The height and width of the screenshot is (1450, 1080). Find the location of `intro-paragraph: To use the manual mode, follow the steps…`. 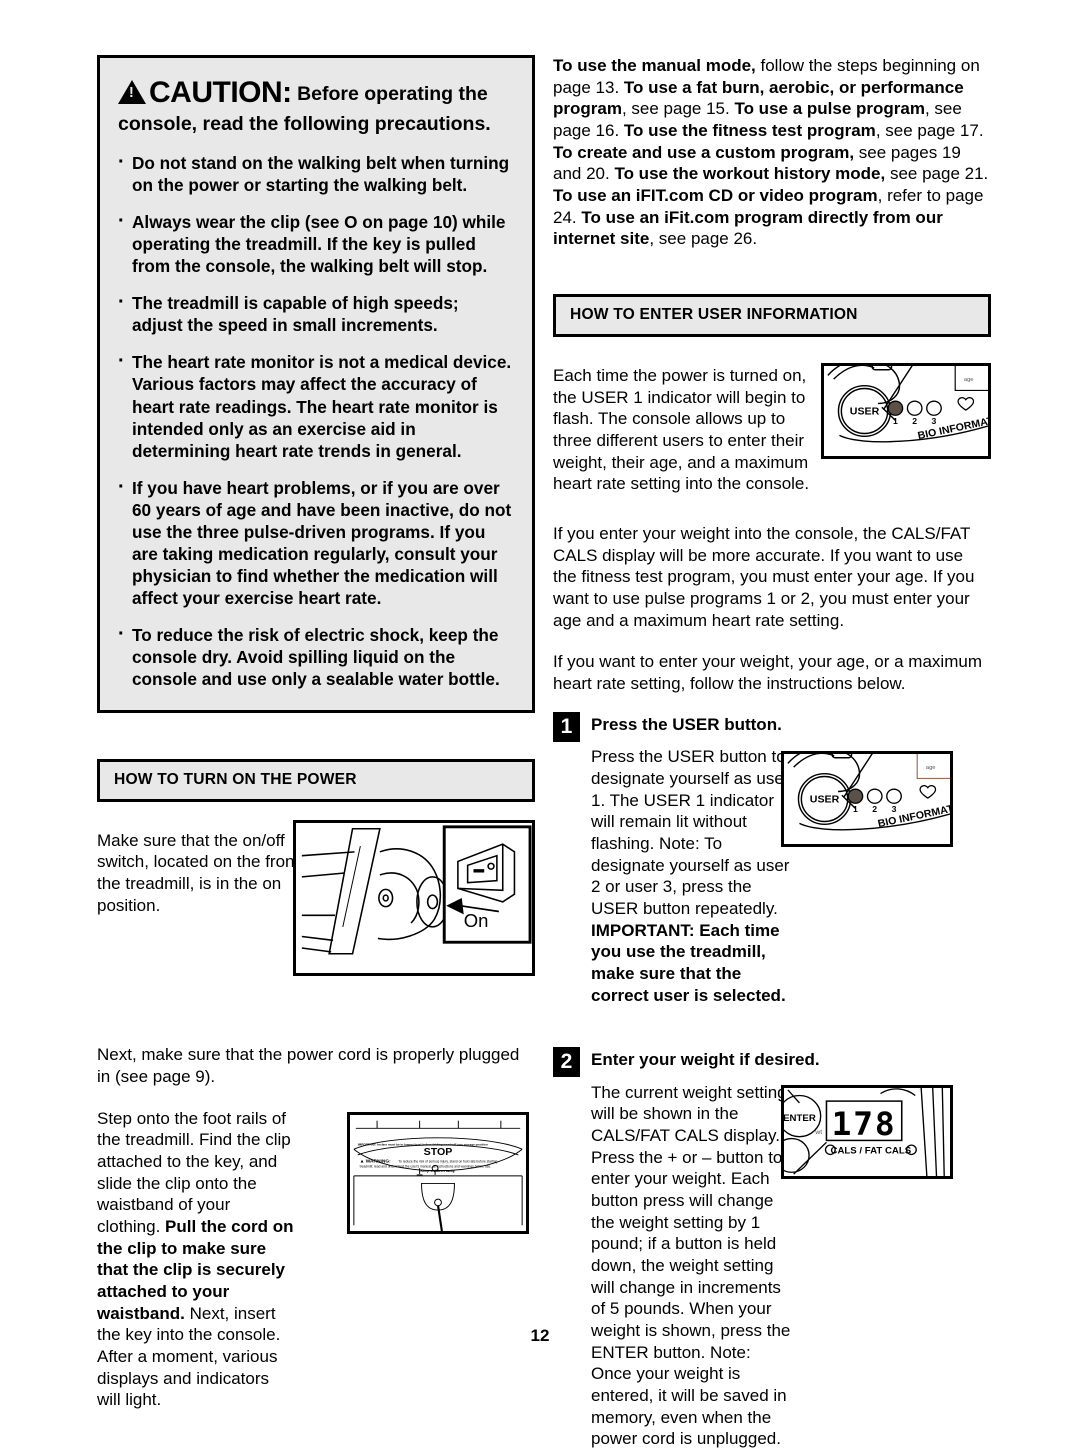

intro-paragraph: To use the manual mode, follow the steps… is located at coordinates (772, 152).